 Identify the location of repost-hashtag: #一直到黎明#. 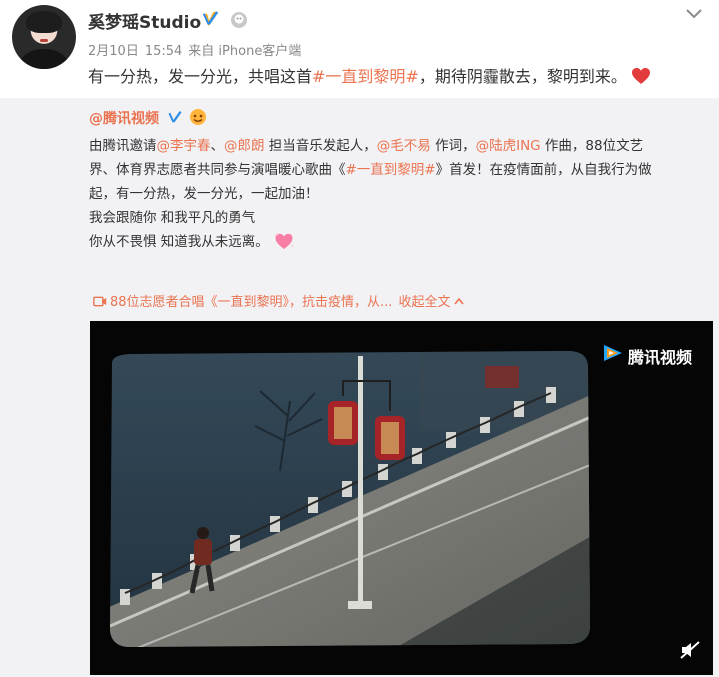
(391, 170).